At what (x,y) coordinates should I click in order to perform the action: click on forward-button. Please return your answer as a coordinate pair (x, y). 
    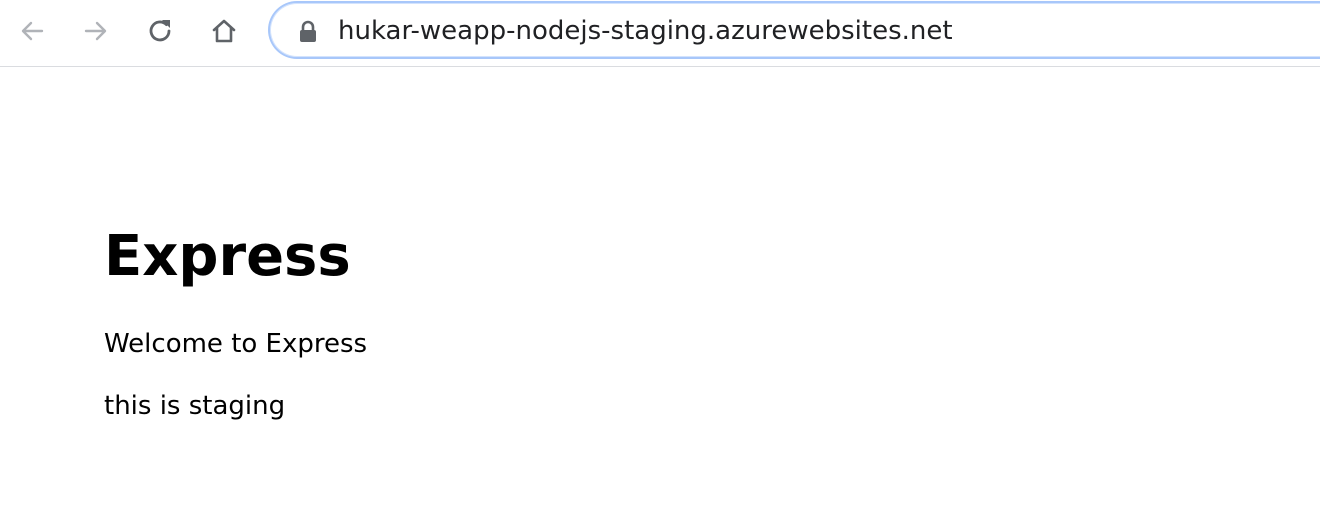
    Looking at the image, I should click on (96, 31).